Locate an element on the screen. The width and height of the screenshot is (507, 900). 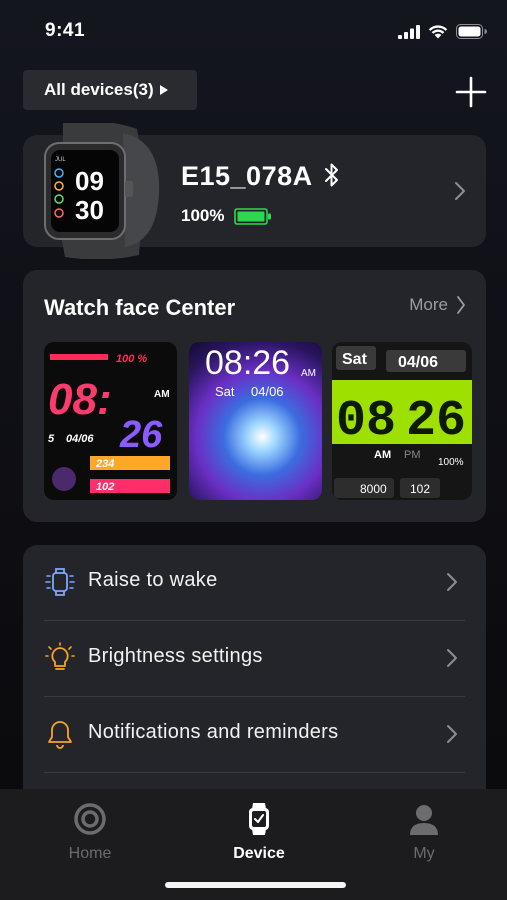
device-card: JUL 09 30 E15_078A 100% is located at coordinates (254, 191).